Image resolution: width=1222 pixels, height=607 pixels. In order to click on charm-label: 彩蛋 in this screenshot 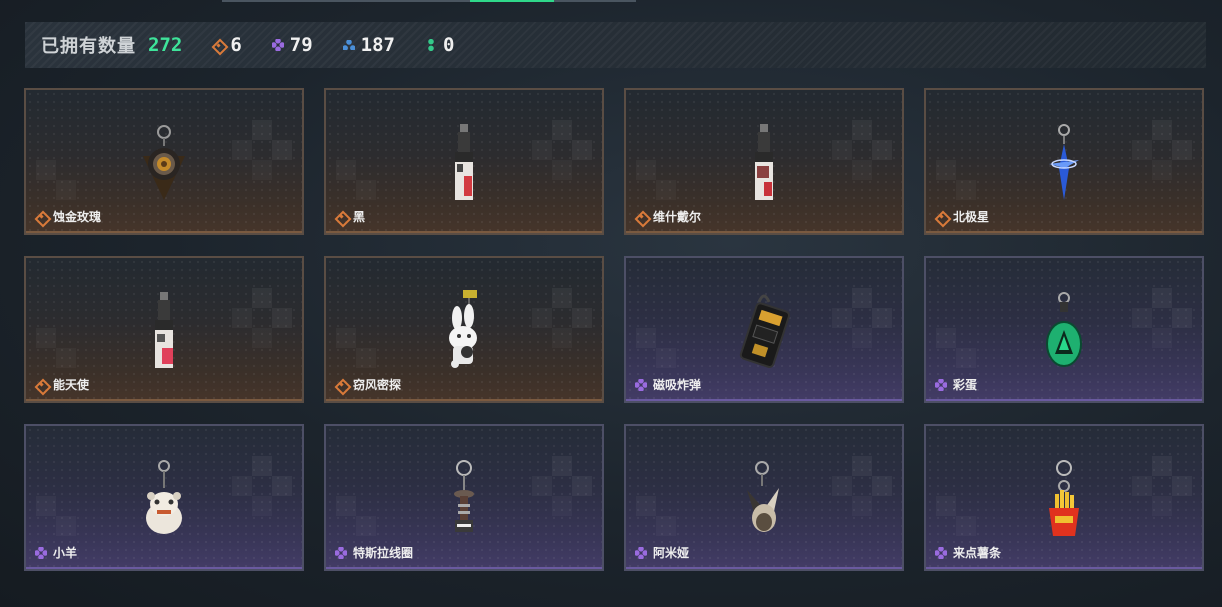, I will do `click(956, 384)`.